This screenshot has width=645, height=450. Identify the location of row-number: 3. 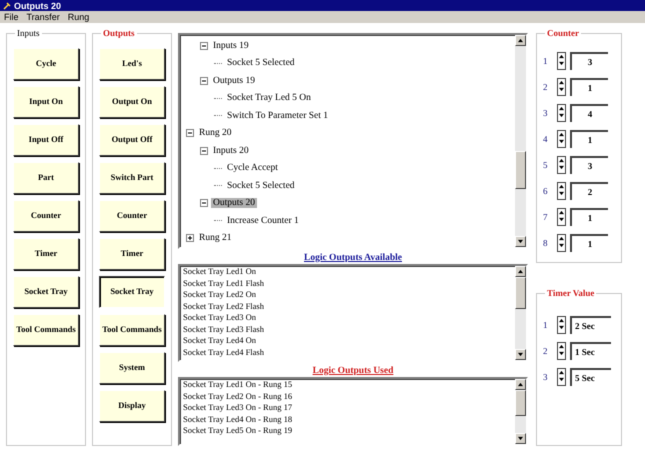
(545, 113).